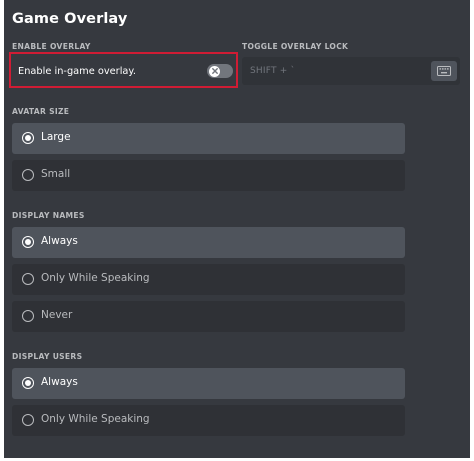  I want to click on enable-overlay-highlight-box: Enable in-game overlay., so click(123, 70).